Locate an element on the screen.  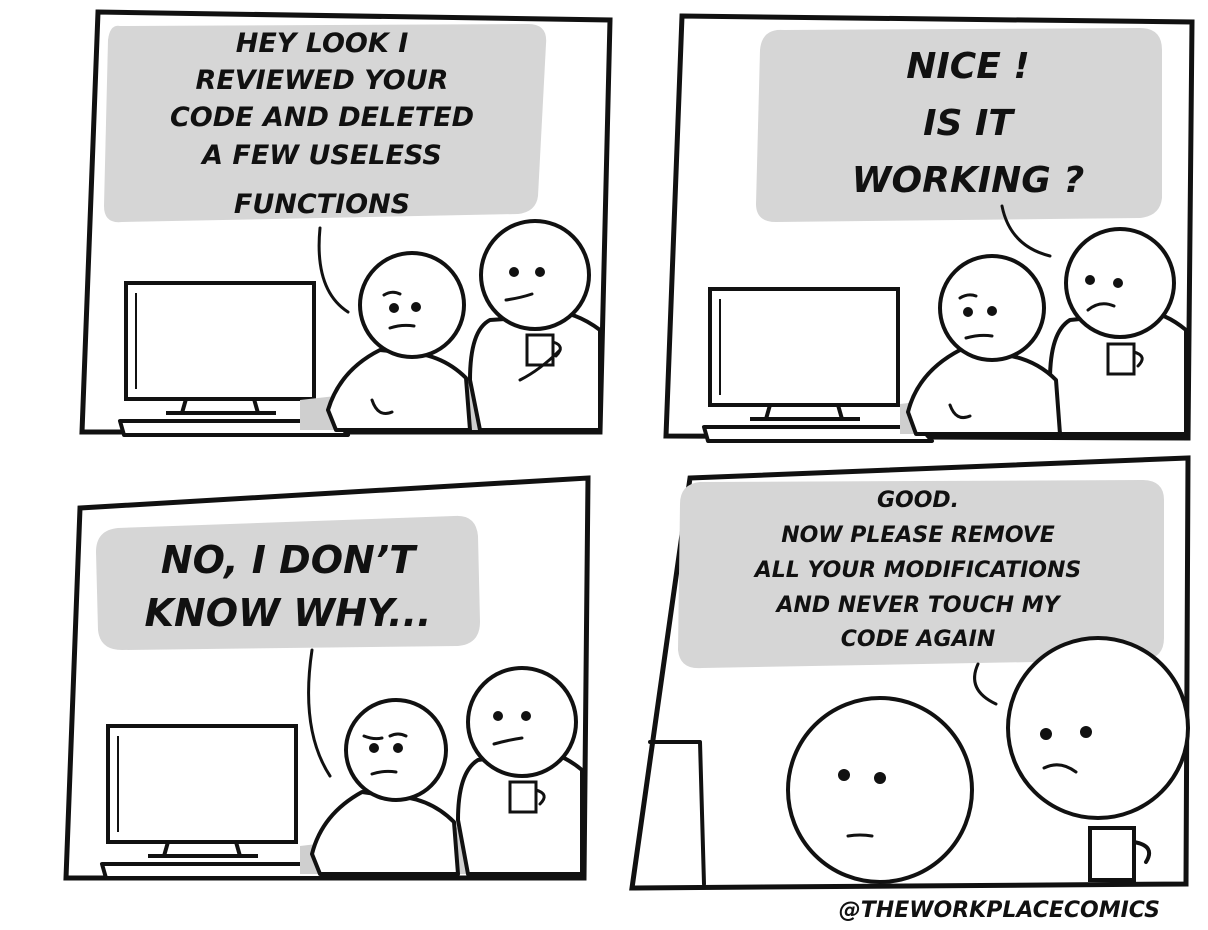
svg-text: IS IT is located at coordinates (969, 123).